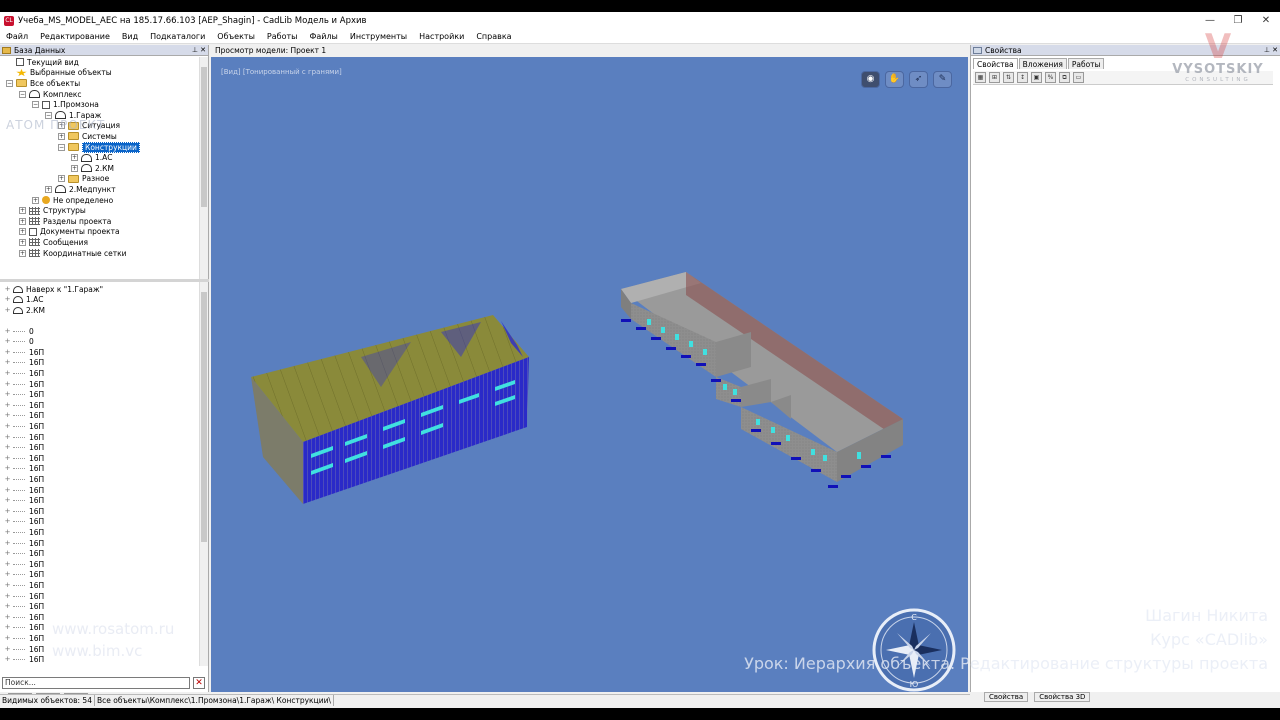 The width and height of the screenshot is (1280, 720). What do you see at coordinates (894, 79) in the screenshot?
I see `pan-hand-button: ✋` at bounding box center [894, 79].